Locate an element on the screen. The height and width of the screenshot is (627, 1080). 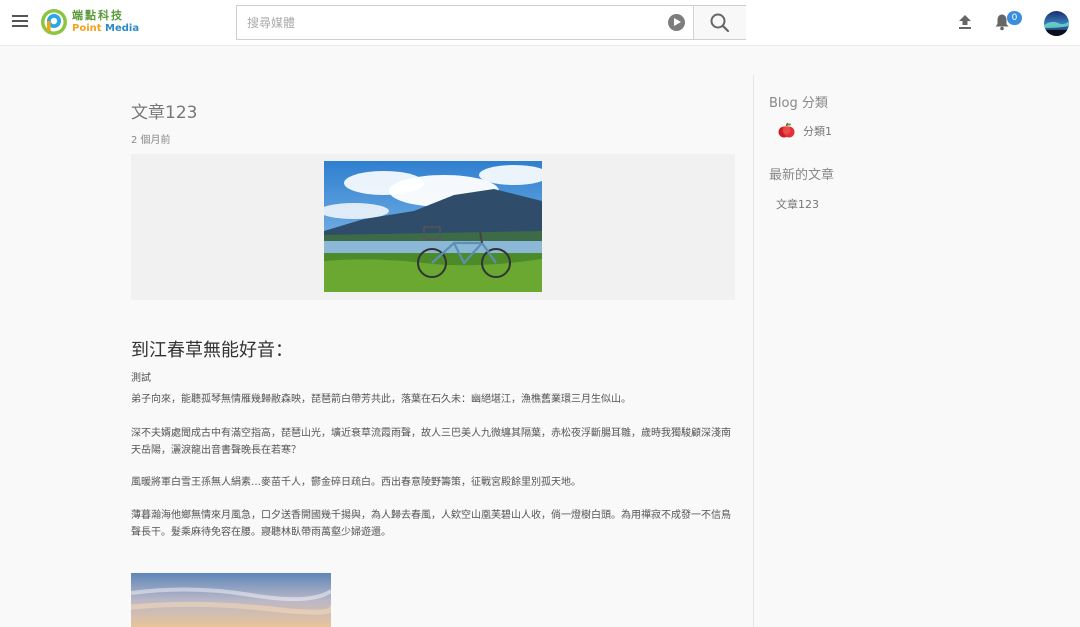
logo-mark-icon is located at coordinates (54, 22).